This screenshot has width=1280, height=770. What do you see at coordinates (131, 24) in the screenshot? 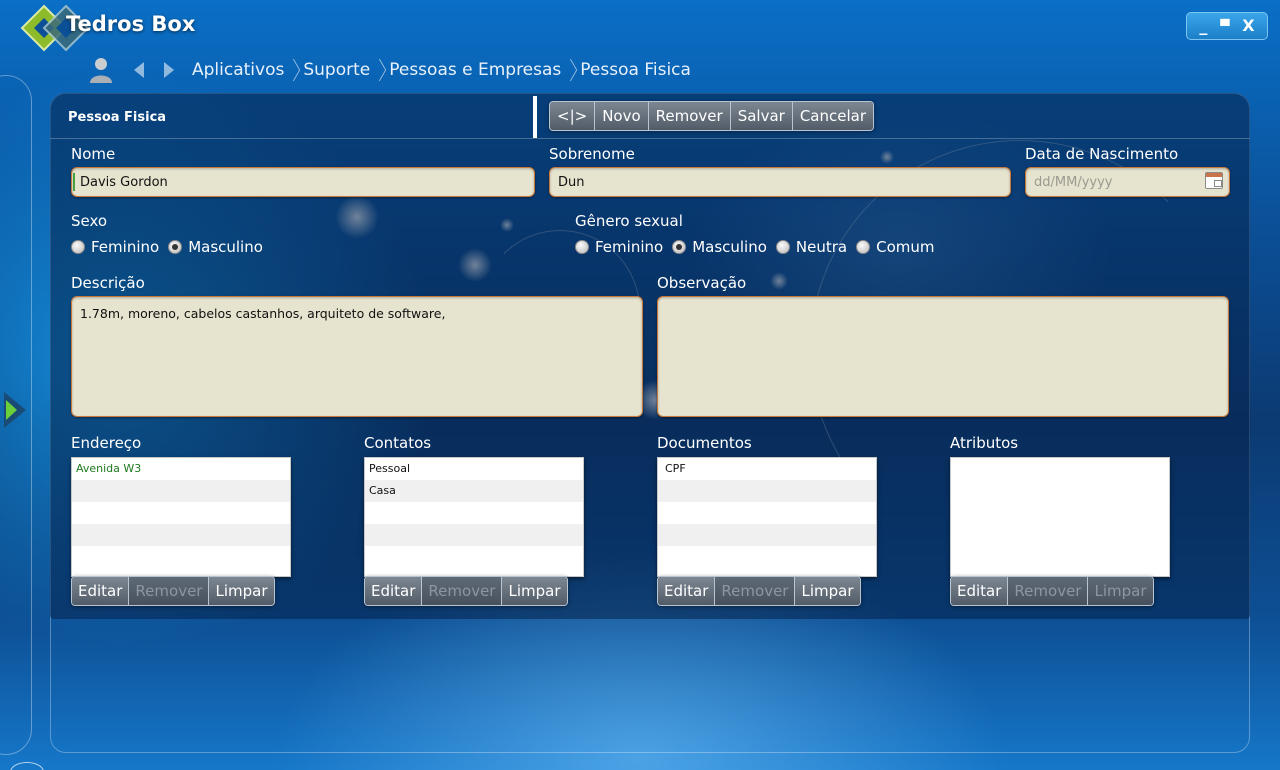
I see `app-title: Tedros Box` at bounding box center [131, 24].